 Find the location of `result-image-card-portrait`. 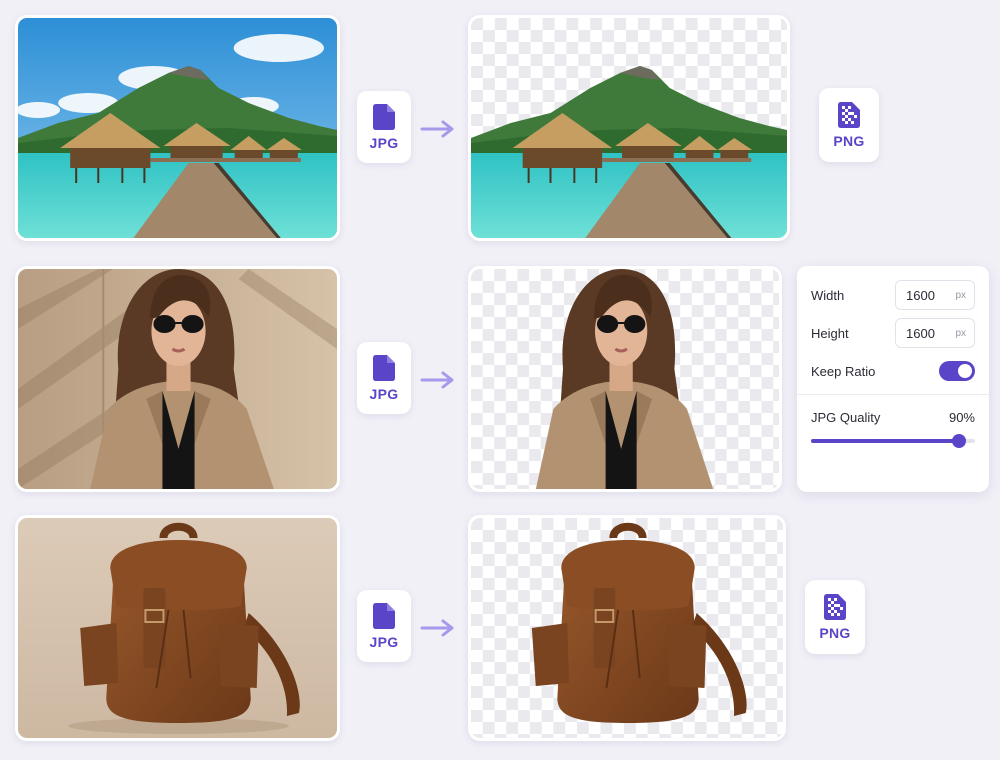

result-image-card-portrait is located at coordinates (625, 379).